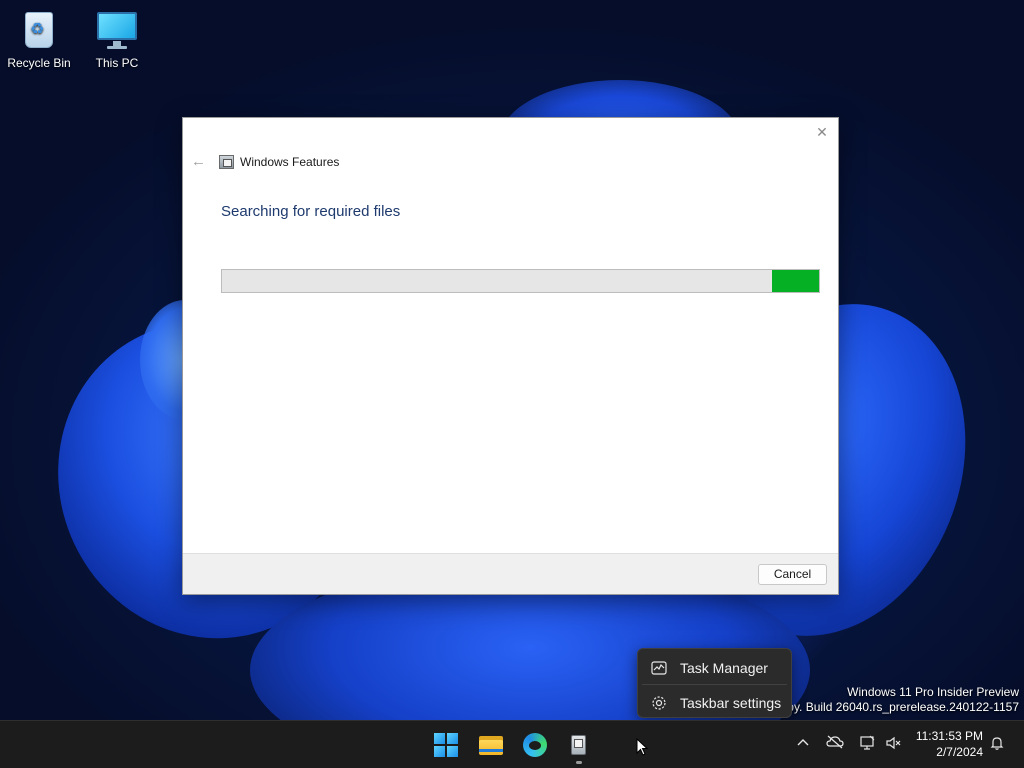  I want to click on desktop-icon-this-pc: This PC, so click(117, 39).